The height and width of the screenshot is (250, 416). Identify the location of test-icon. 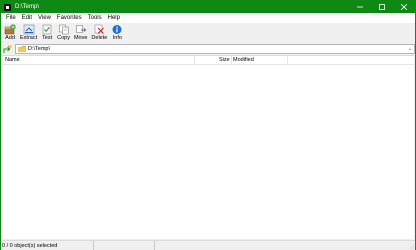
(47, 29).